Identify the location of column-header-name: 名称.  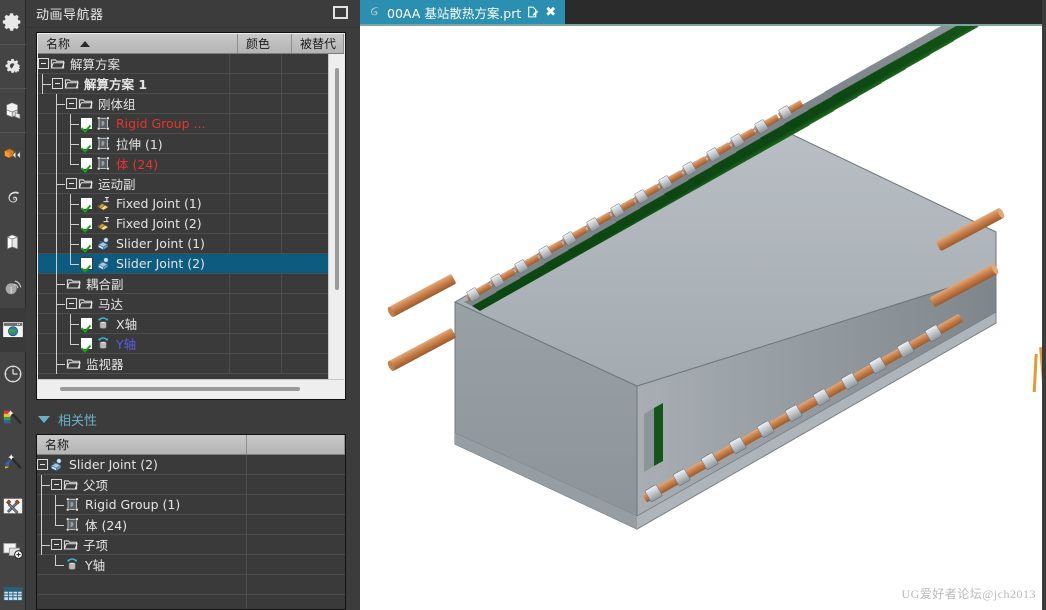
(138, 43).